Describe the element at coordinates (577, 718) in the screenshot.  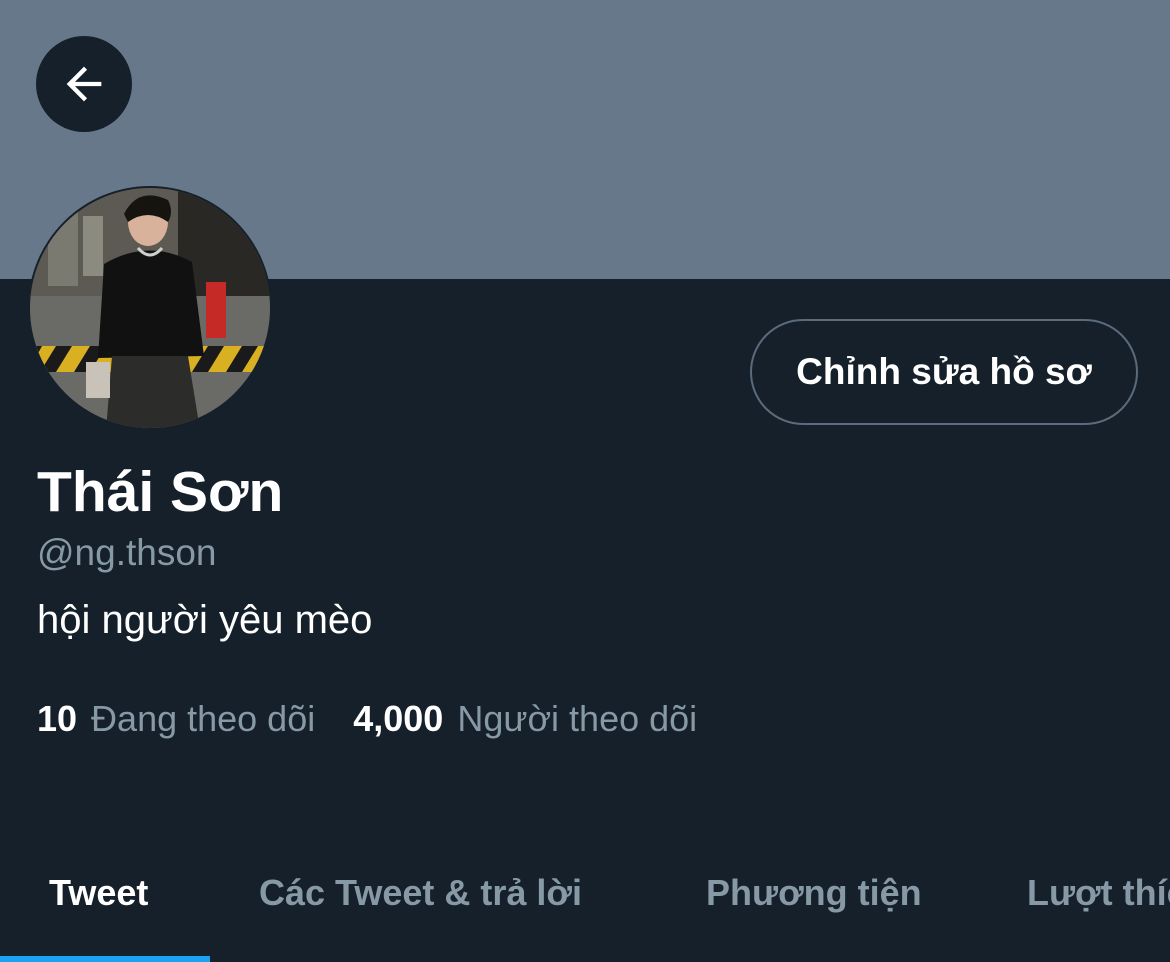
I see `followers-label: Người theo dõi` at that location.